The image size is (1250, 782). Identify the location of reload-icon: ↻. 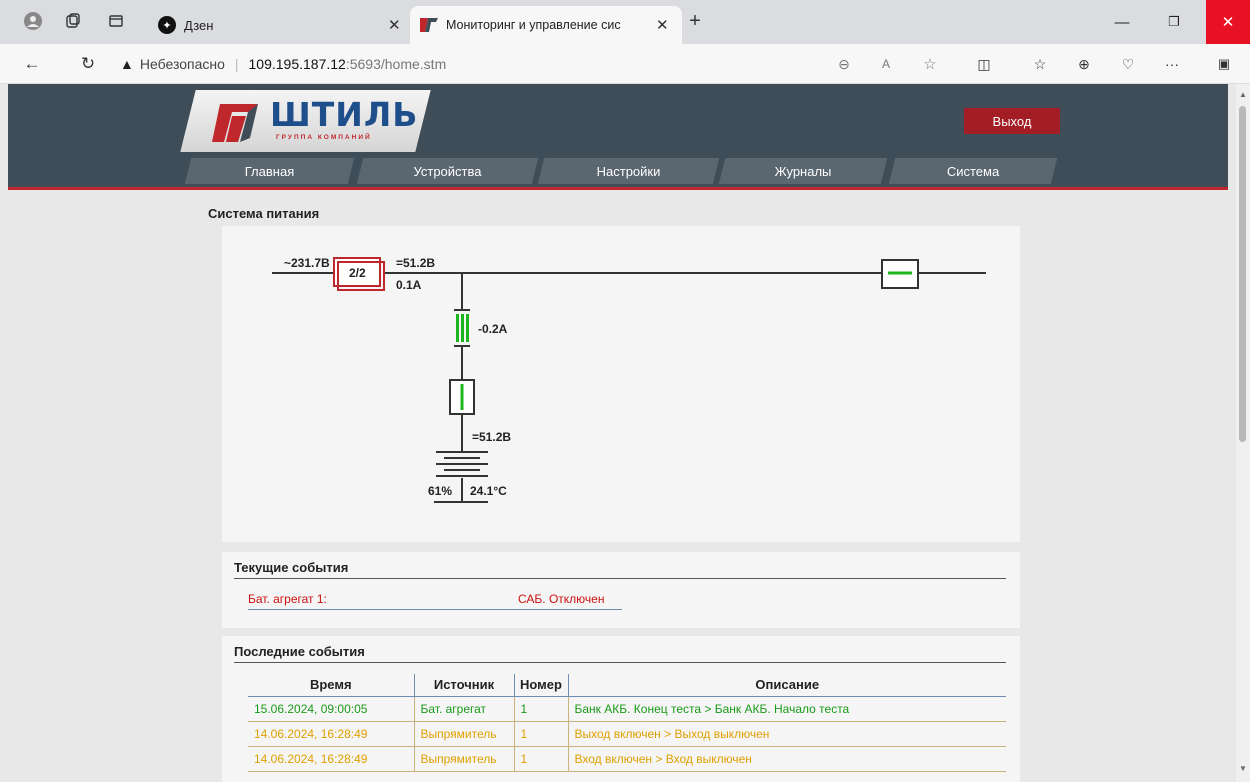
(88, 64).